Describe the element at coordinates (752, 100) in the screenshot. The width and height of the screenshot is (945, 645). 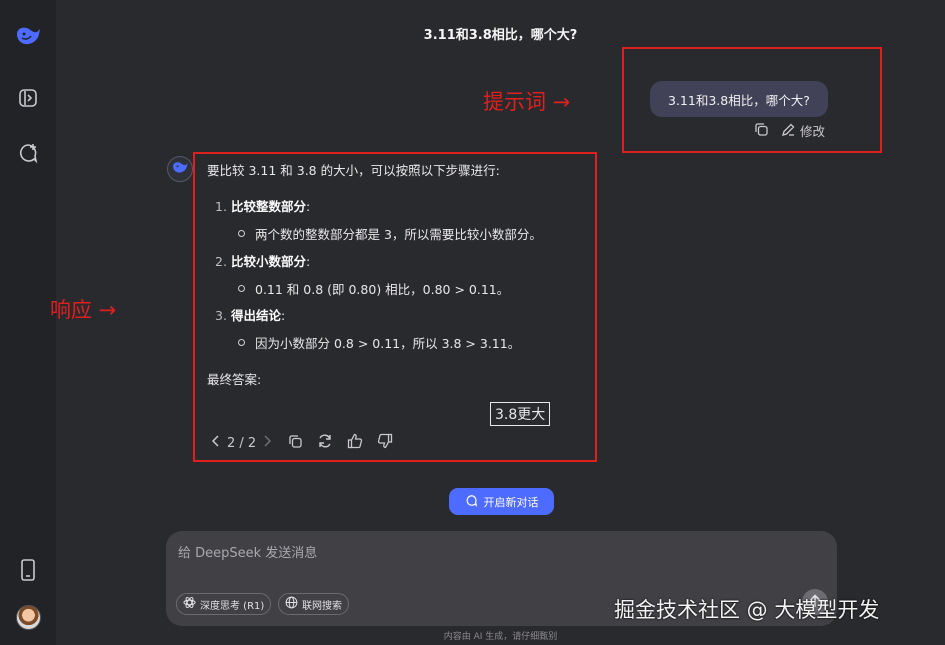
I see `prompt-annotation-box` at that location.